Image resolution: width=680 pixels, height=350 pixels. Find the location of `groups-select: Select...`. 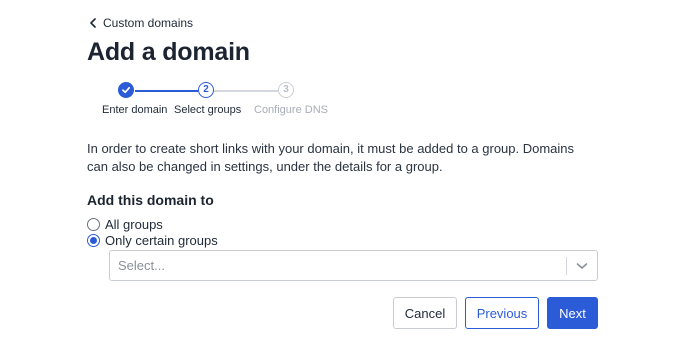

groups-select: Select... is located at coordinates (353, 265).